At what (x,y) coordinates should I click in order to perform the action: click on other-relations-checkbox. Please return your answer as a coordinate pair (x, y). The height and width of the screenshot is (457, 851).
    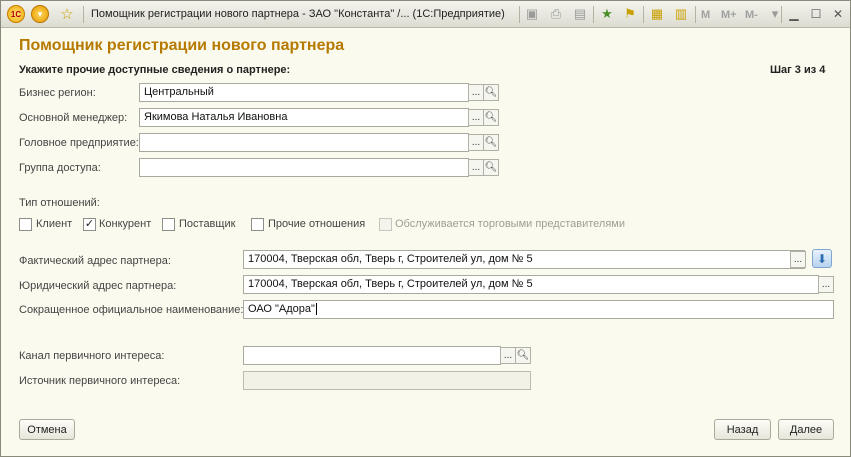
    Looking at the image, I should click on (257, 224).